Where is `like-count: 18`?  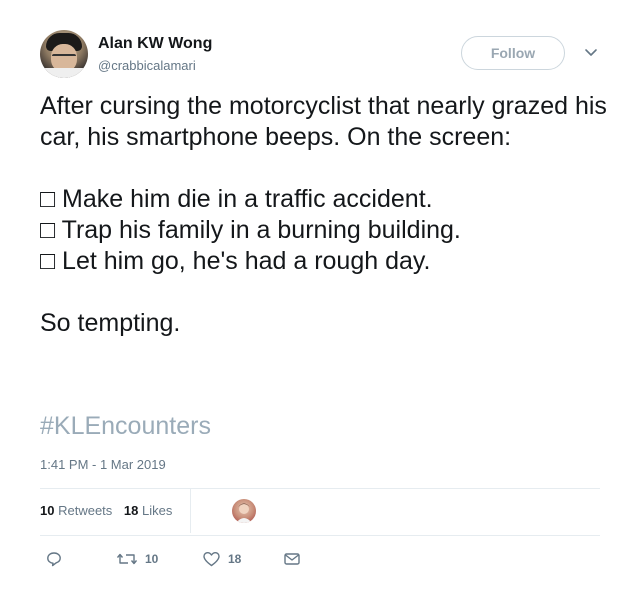 like-count: 18 is located at coordinates (235, 559).